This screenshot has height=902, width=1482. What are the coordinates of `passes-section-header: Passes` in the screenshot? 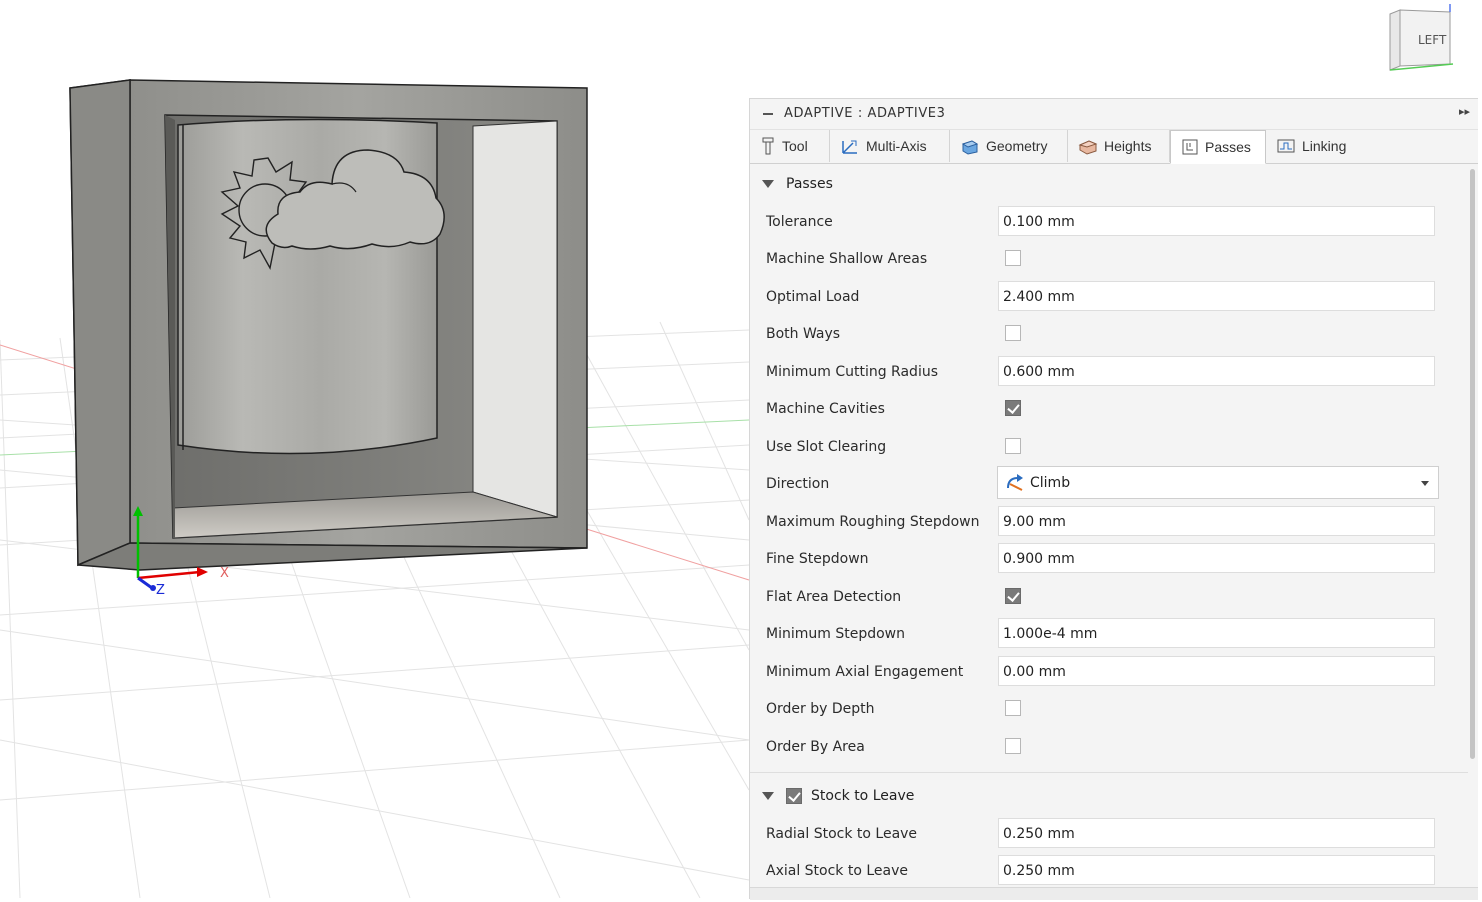 It's located at (797, 184).